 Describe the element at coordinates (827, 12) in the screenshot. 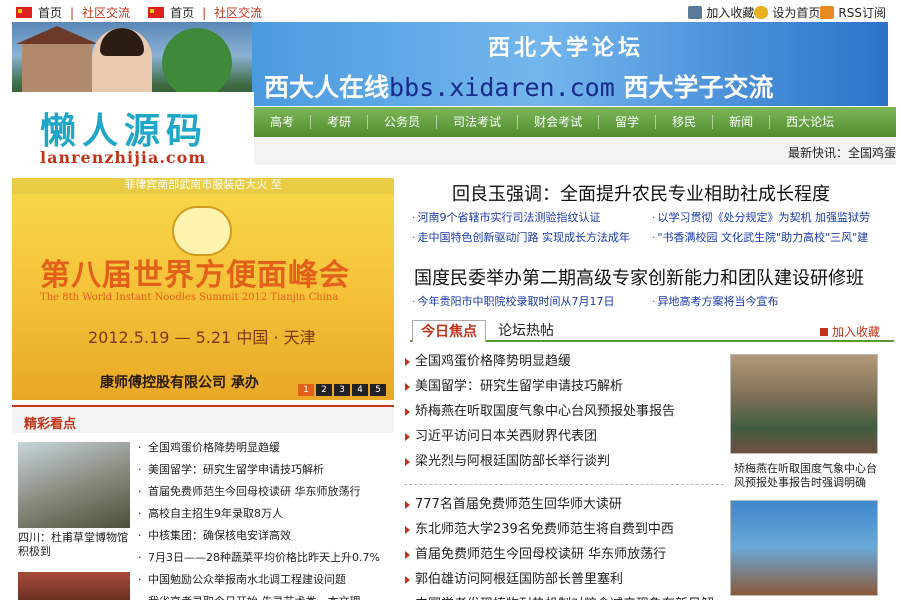

I see `rss-icon` at that location.